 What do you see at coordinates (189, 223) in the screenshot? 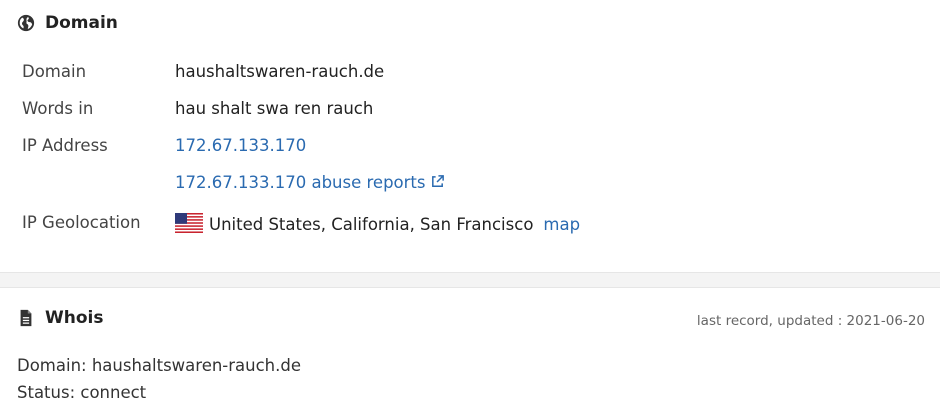
I see `us-flag-icon` at bounding box center [189, 223].